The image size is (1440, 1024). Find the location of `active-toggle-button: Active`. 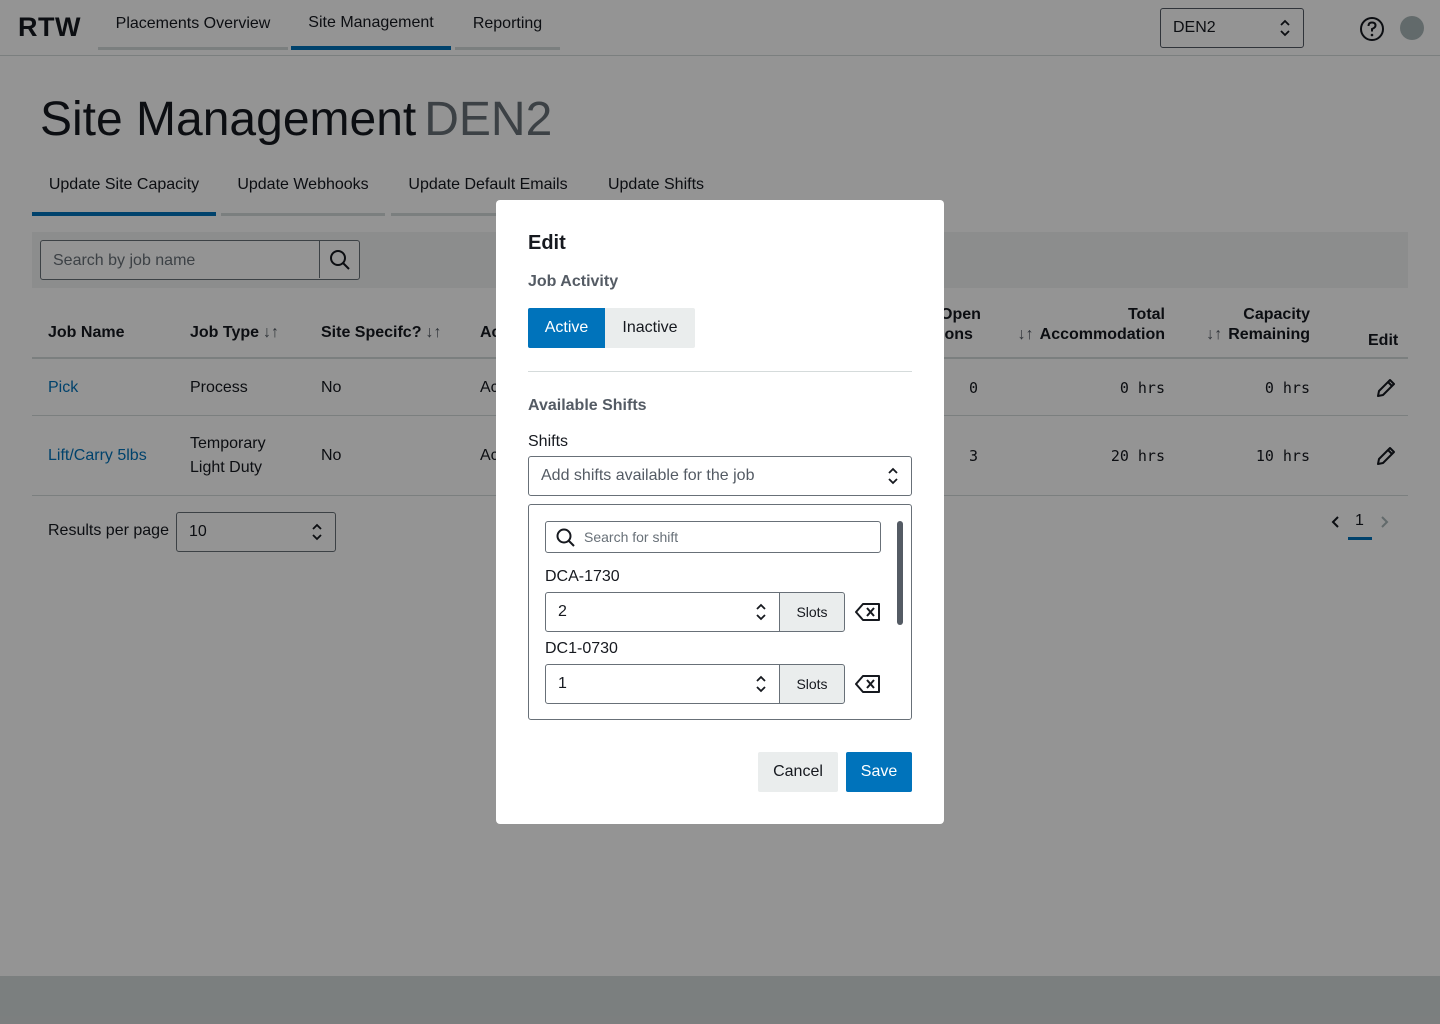

active-toggle-button: Active is located at coordinates (566, 328).